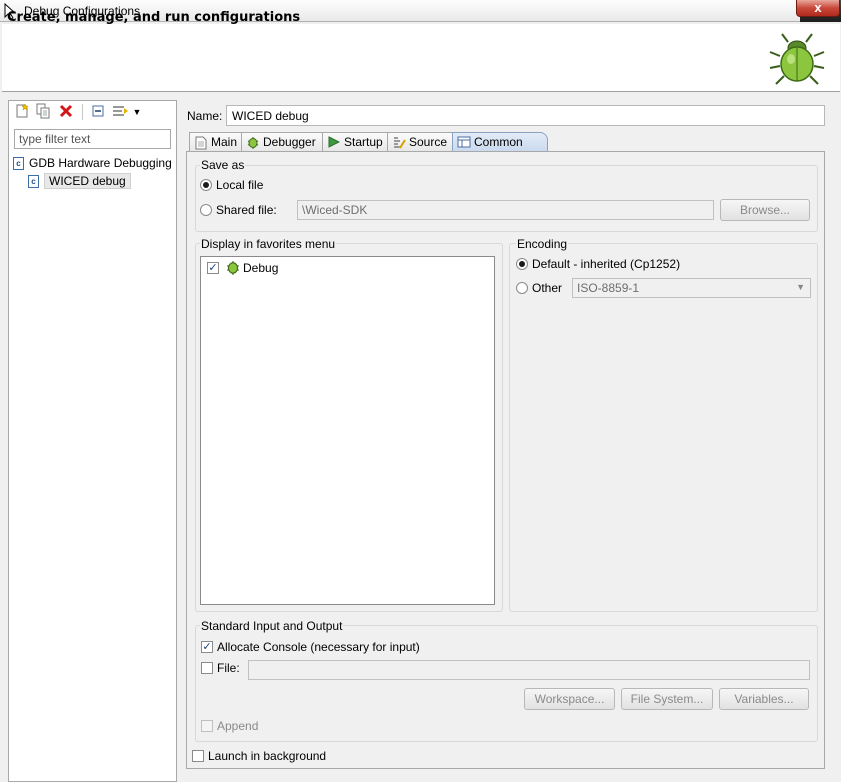 This screenshot has width=841, height=782. What do you see at coordinates (464, 143) in the screenshot?
I see `common-icon` at bounding box center [464, 143].